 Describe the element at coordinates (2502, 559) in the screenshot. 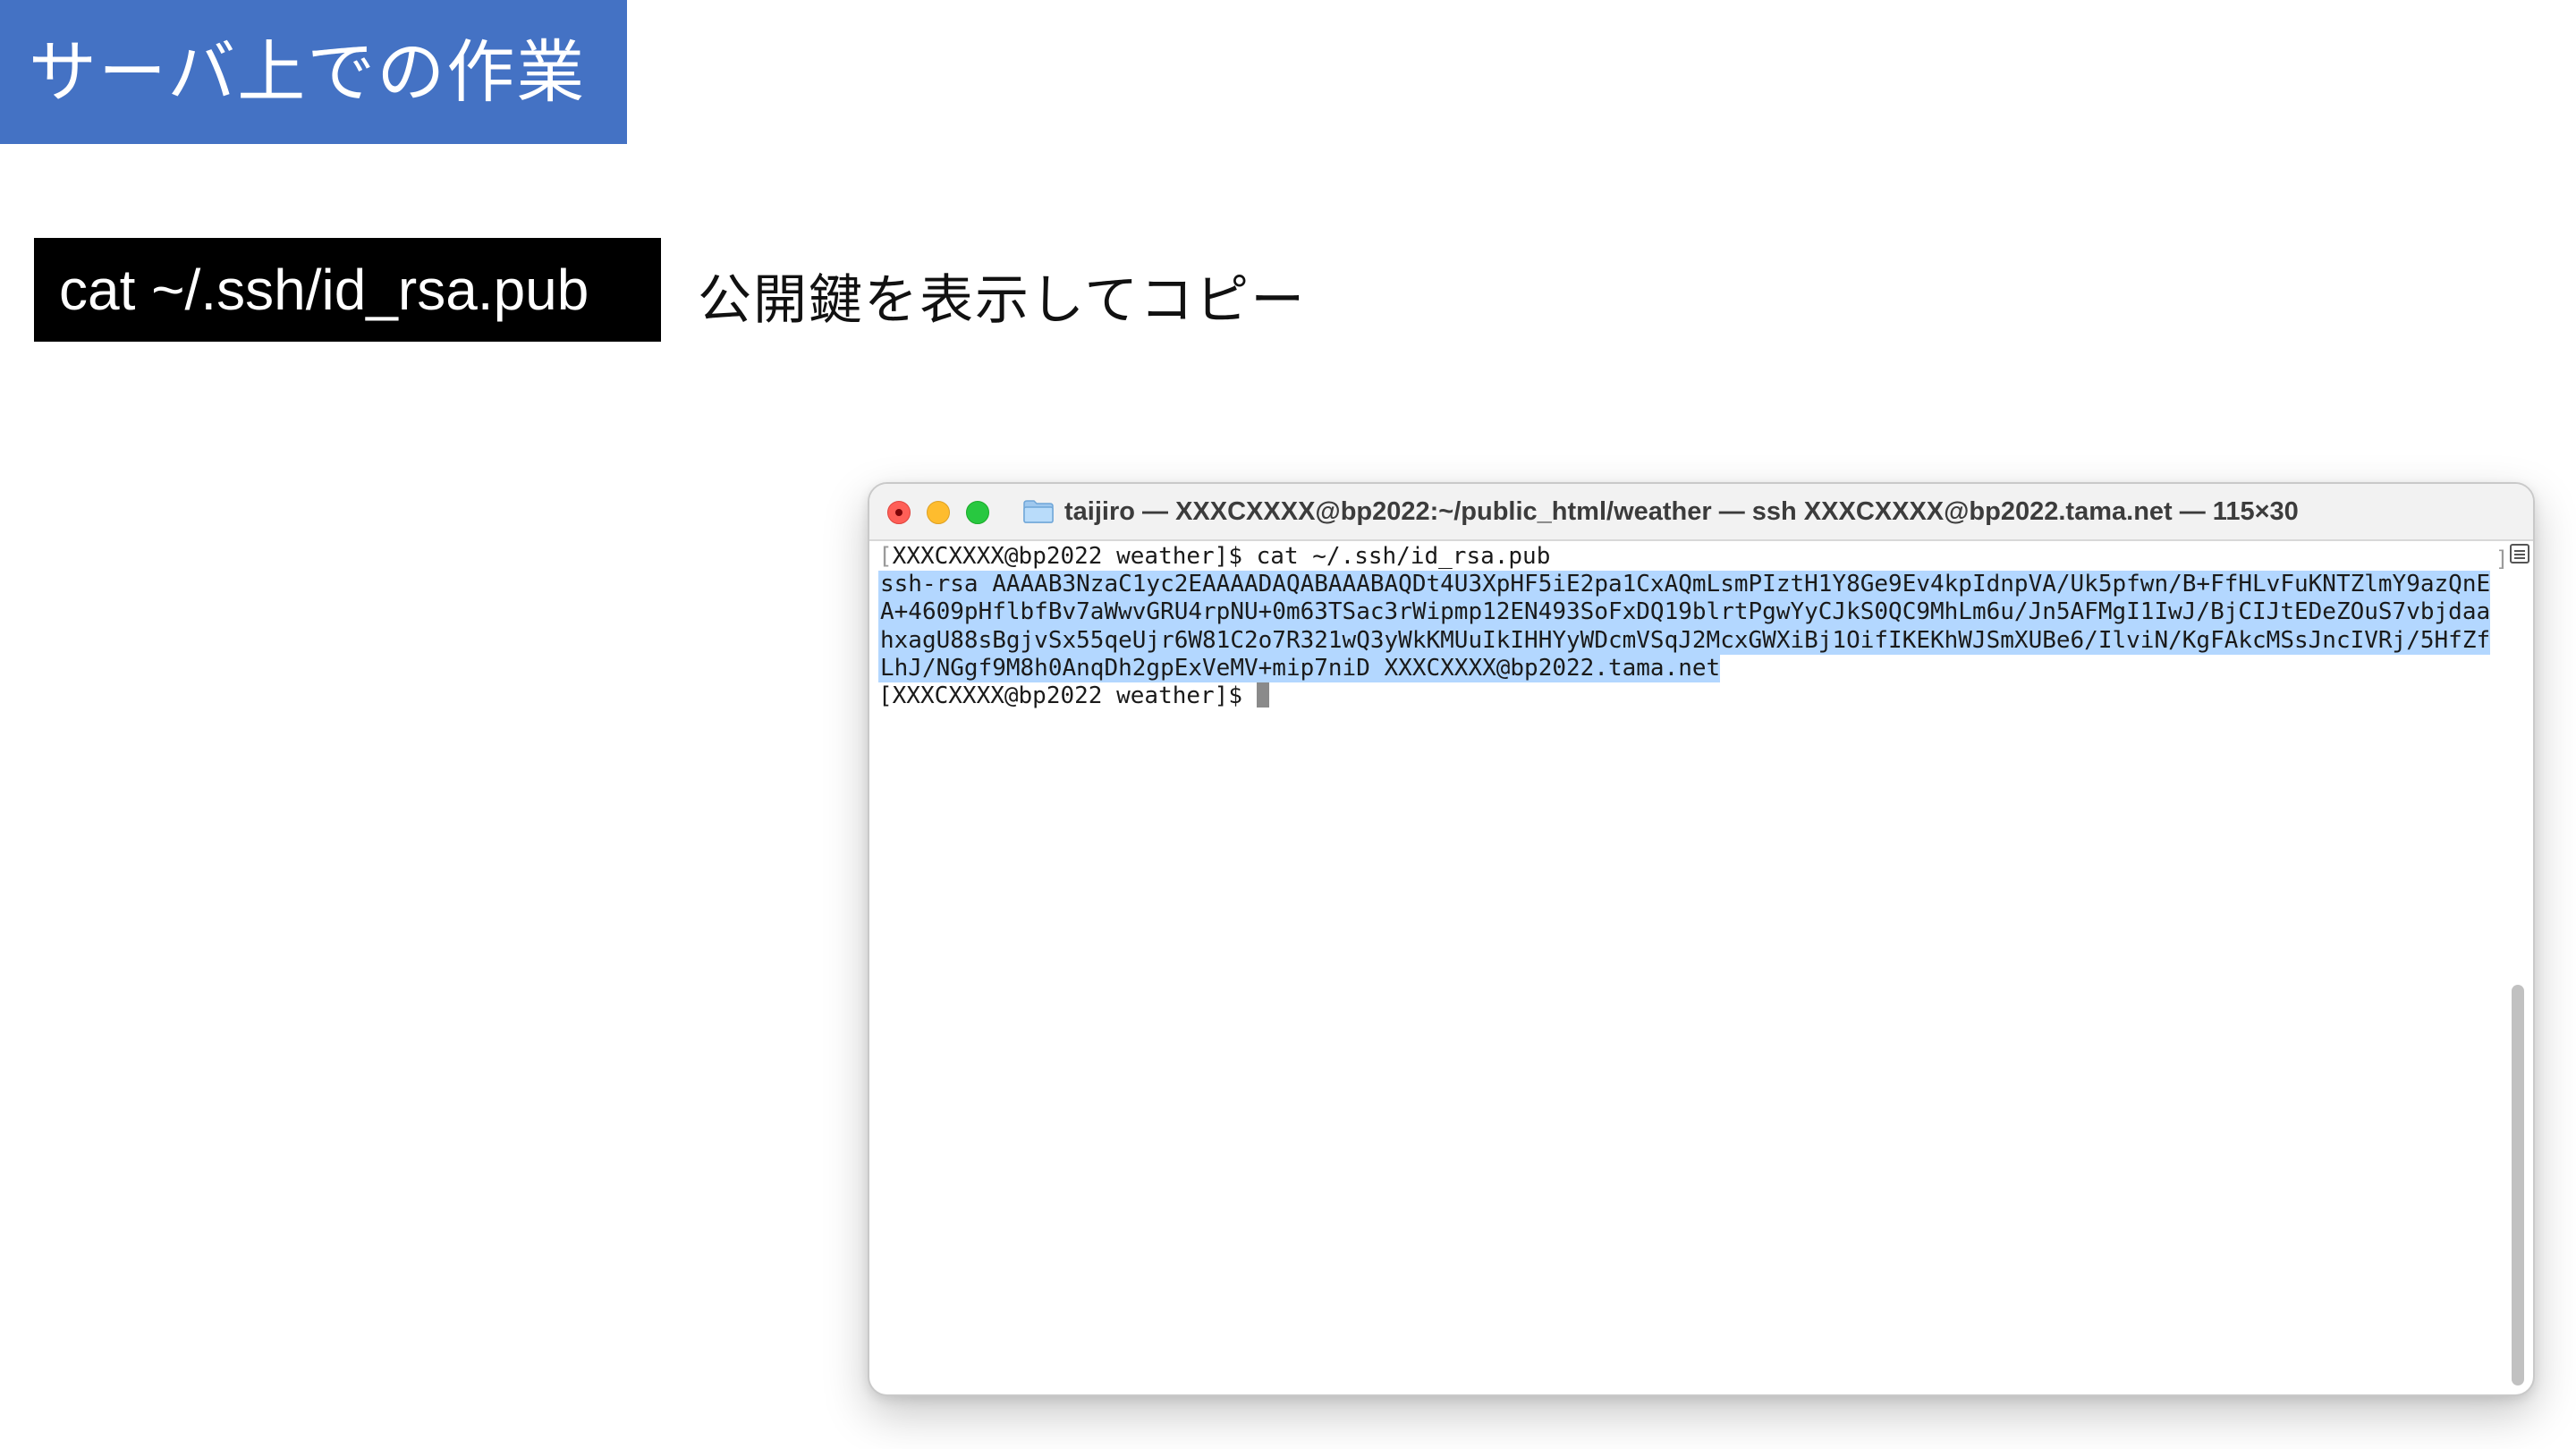

I see `bracket-glyph: ]` at that location.